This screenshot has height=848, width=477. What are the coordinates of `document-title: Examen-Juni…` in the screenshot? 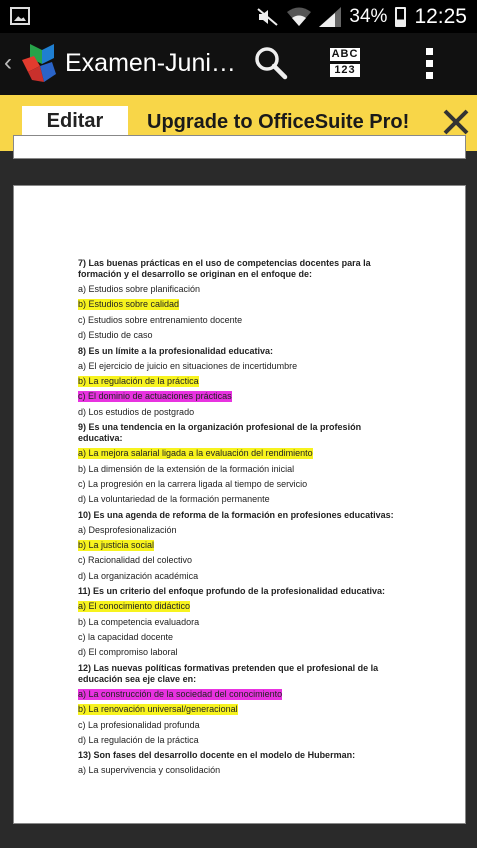 It's located at (150, 63).